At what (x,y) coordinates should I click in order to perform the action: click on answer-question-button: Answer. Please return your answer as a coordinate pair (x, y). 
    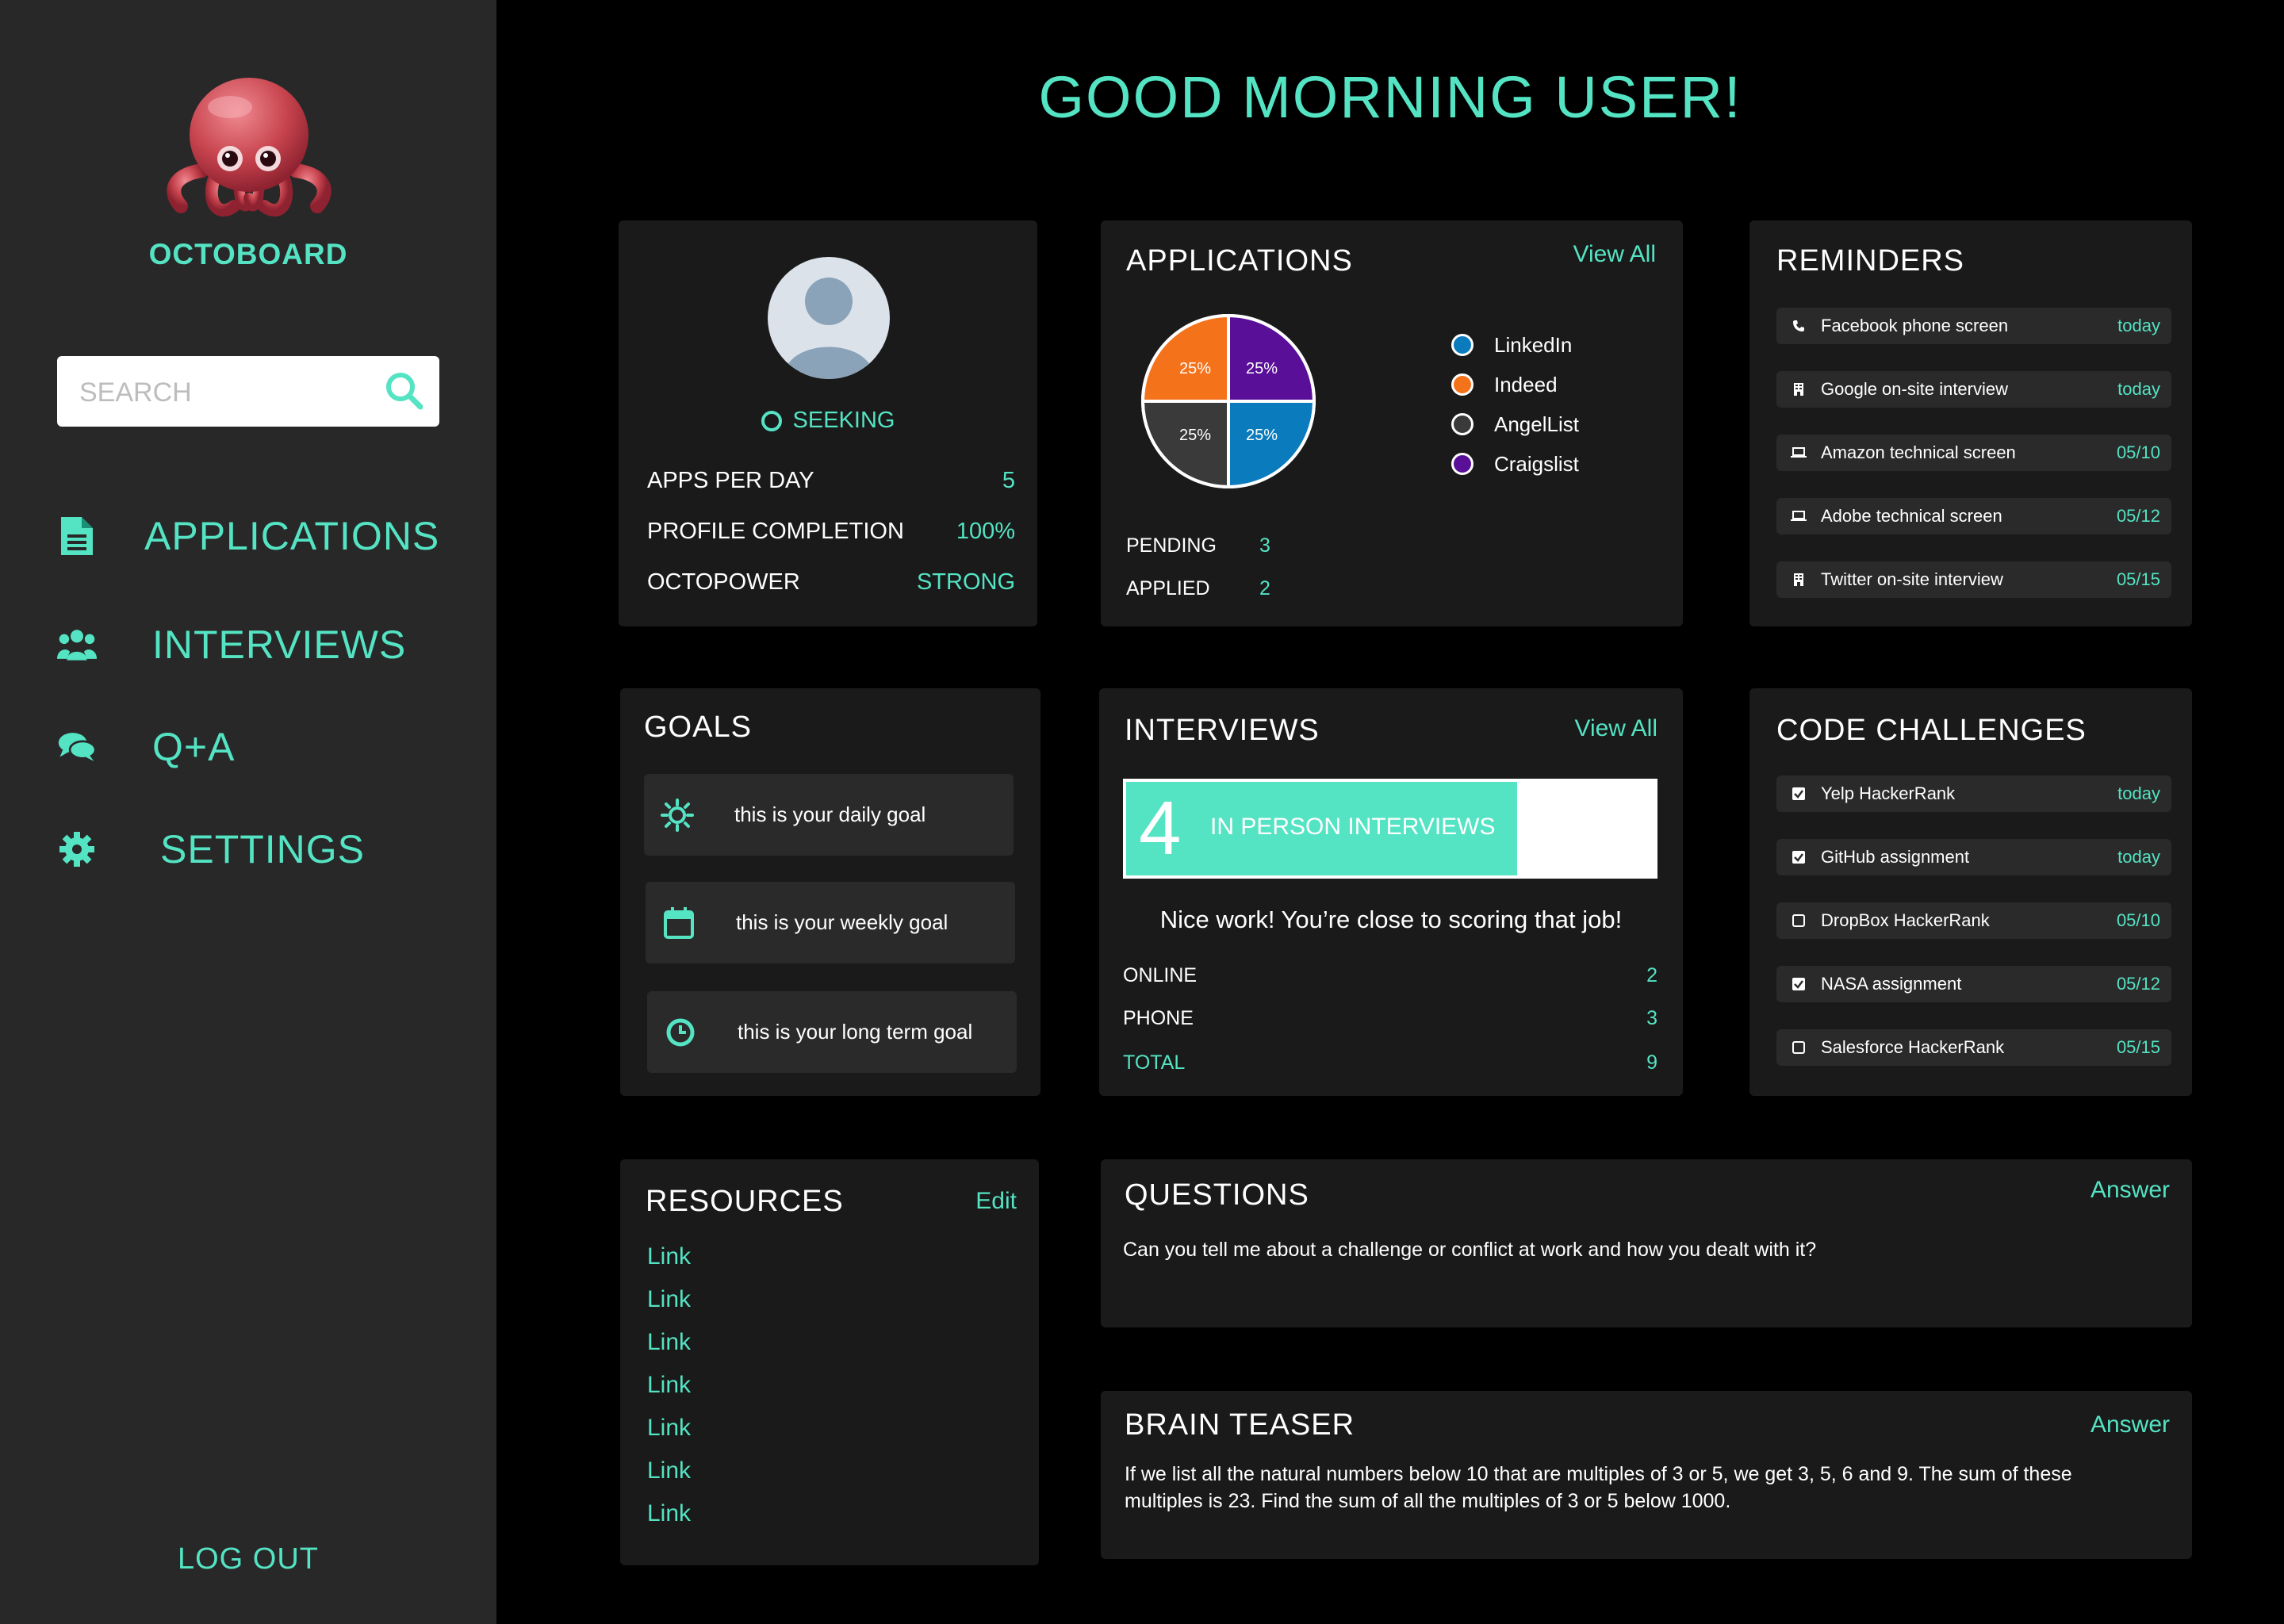
    Looking at the image, I should click on (2130, 1190).